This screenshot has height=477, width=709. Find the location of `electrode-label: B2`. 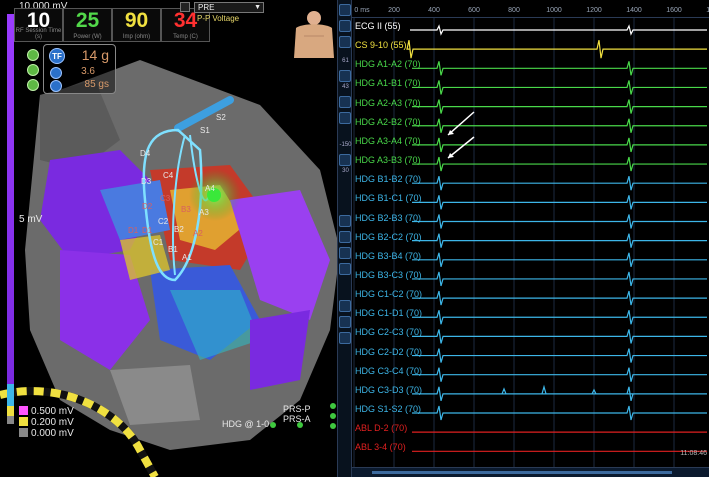

electrode-label: B2 is located at coordinates (179, 229).